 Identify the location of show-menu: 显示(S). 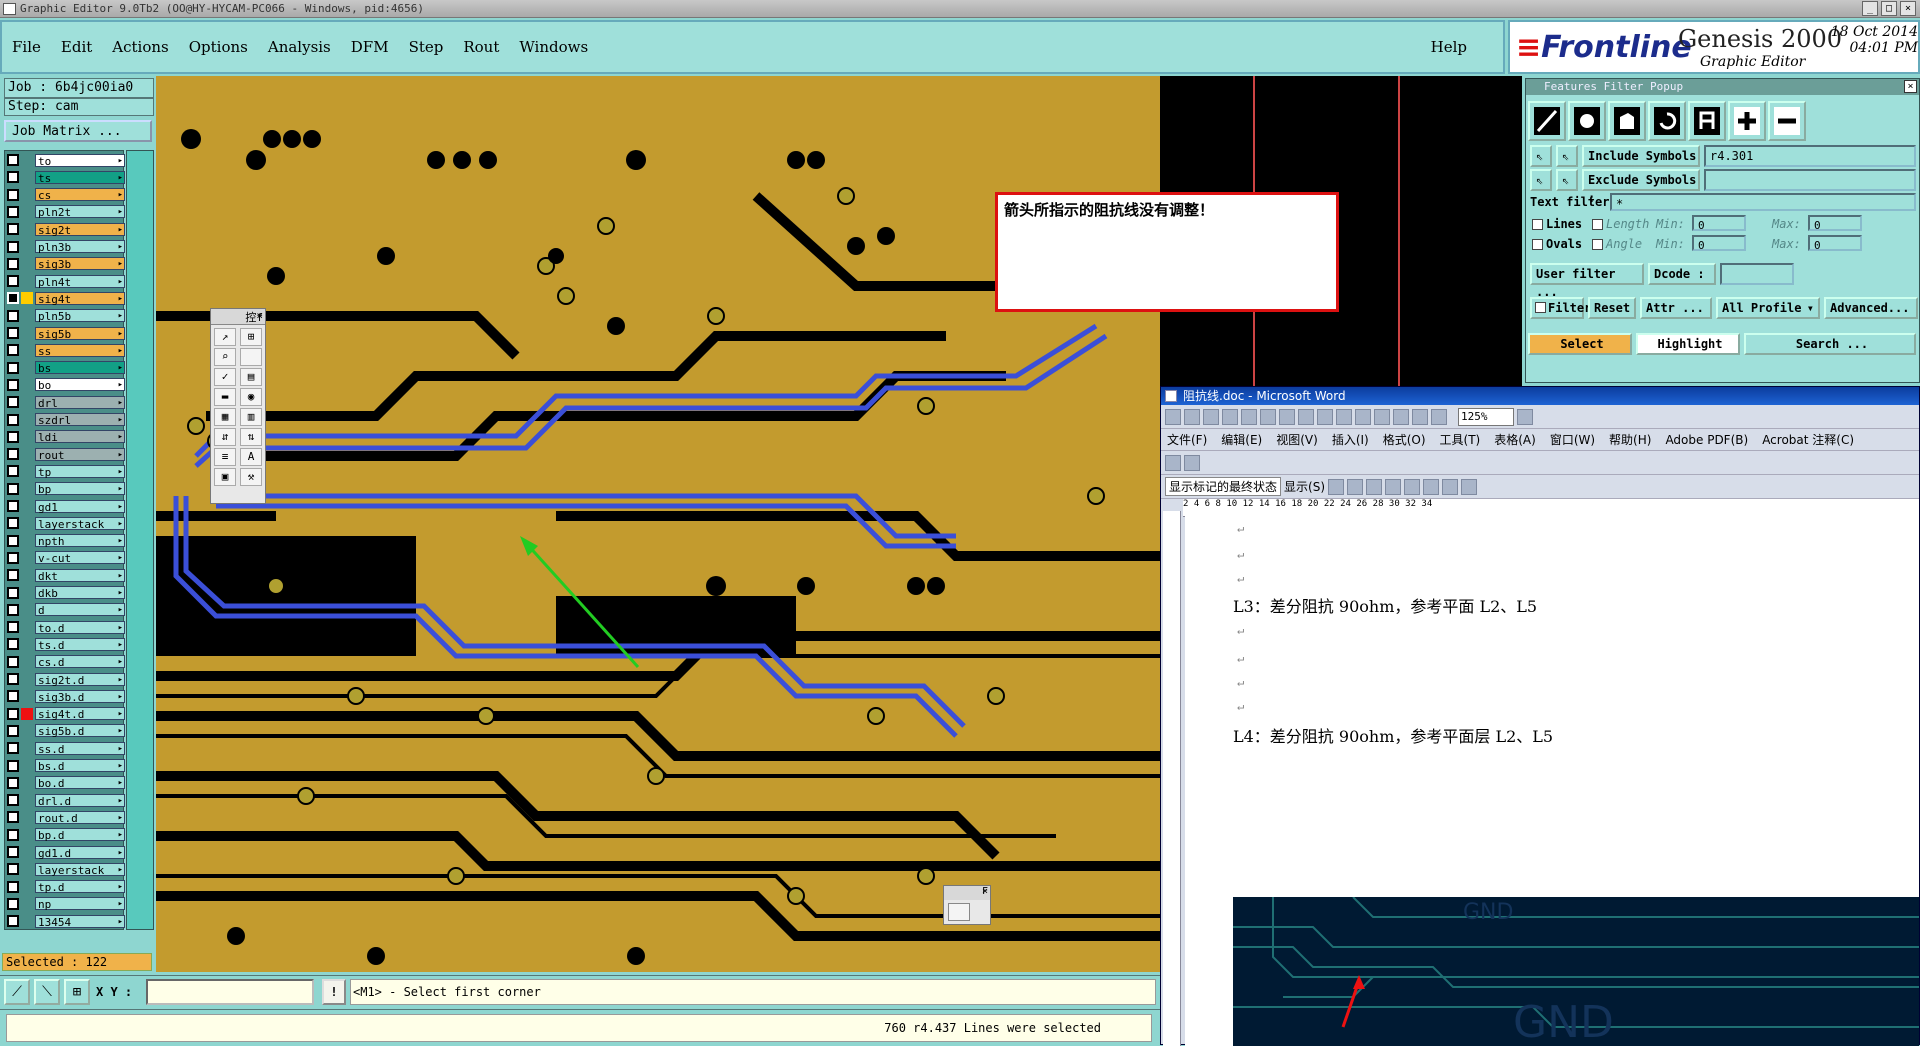
(1304, 486).